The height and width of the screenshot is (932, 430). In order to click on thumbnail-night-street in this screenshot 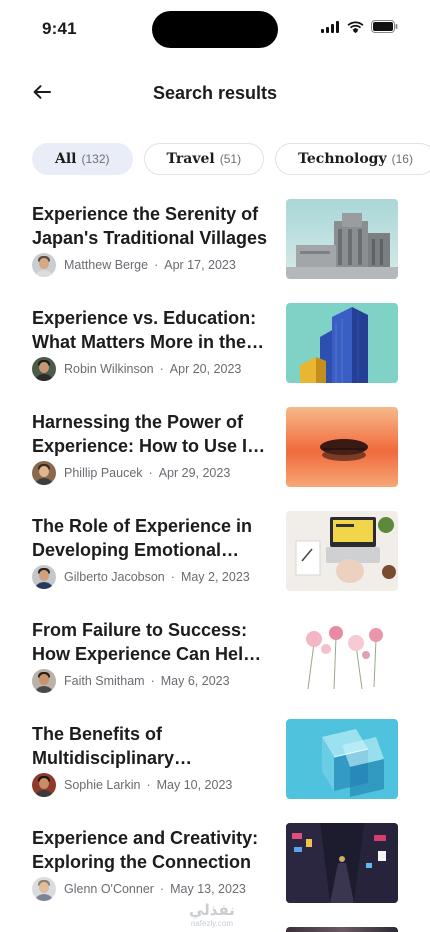, I will do `click(342, 863)`.